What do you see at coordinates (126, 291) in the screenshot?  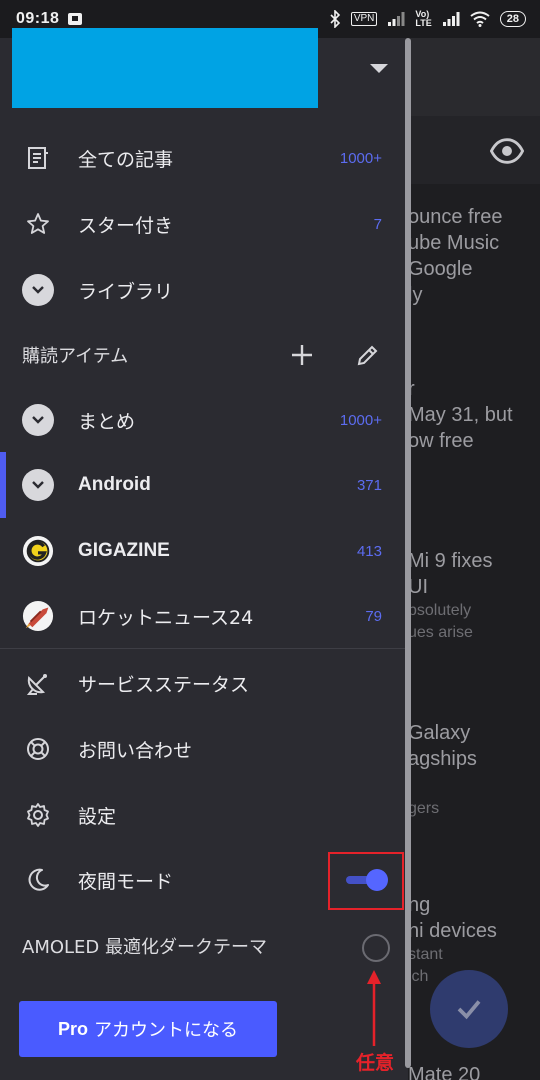 I see `drawer-item-label: ライブラリ` at bounding box center [126, 291].